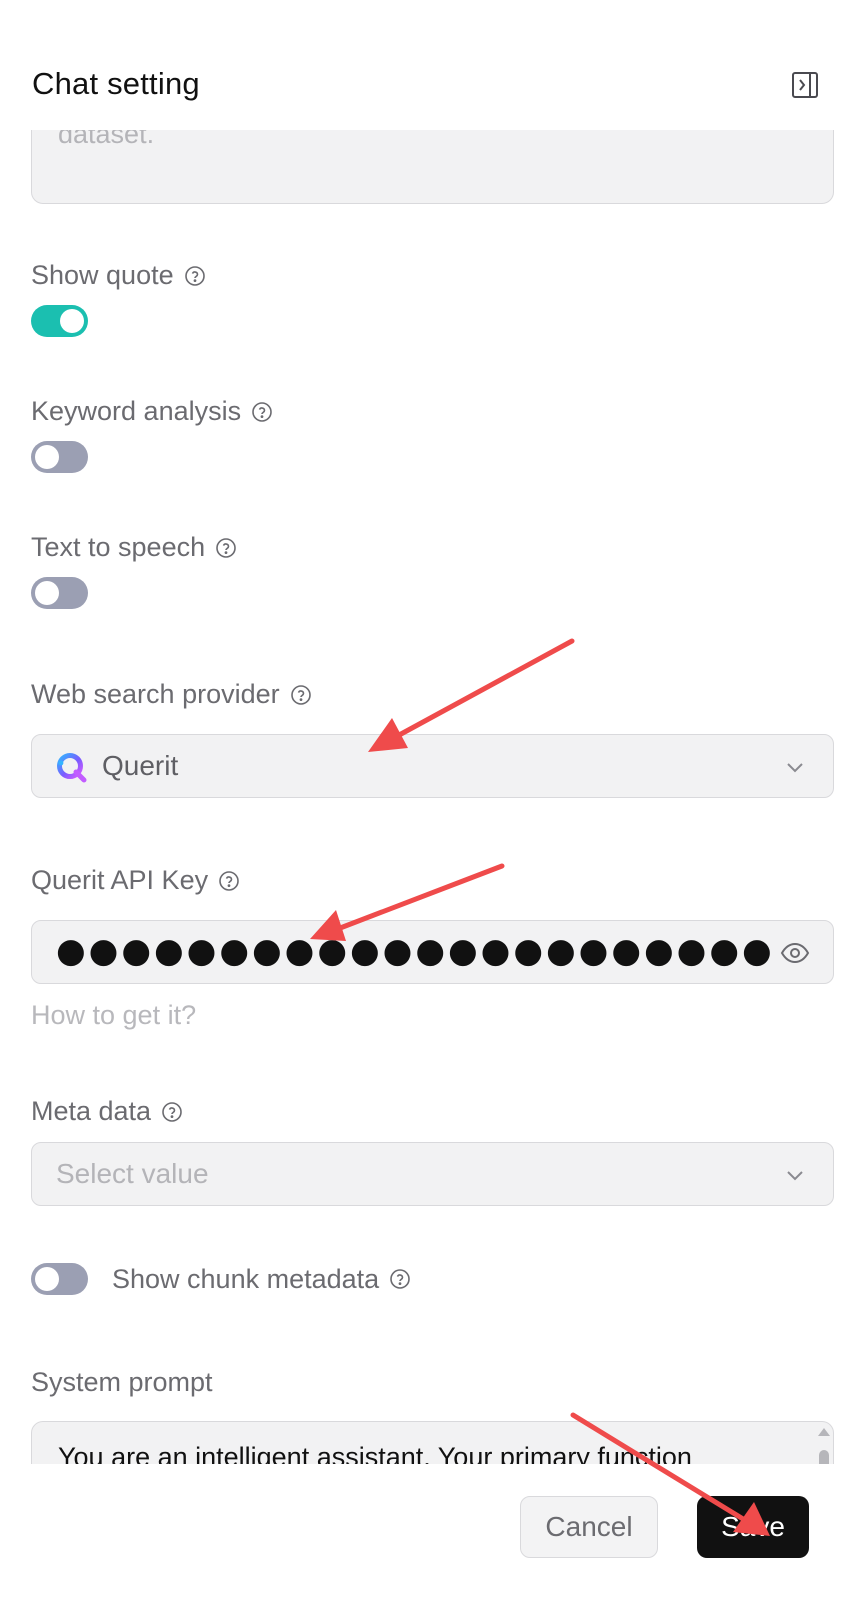  Describe the element at coordinates (824, 1432) in the screenshot. I see `scroll-up-arrow-icon` at that location.